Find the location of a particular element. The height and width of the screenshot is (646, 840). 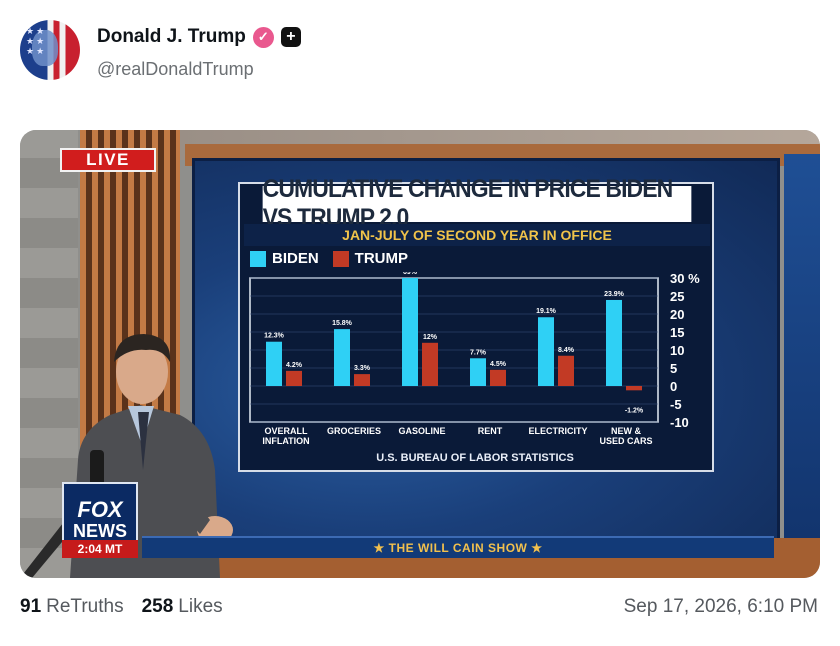

y-tick-label: -5 is located at coordinates (676, 404).